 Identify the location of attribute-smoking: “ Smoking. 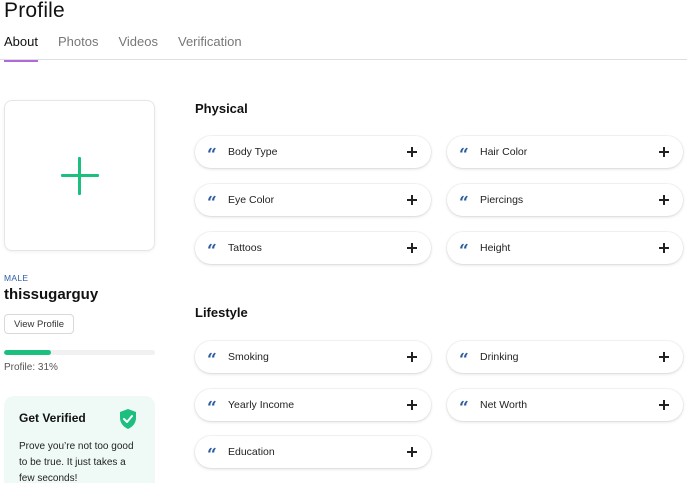
(313, 357).